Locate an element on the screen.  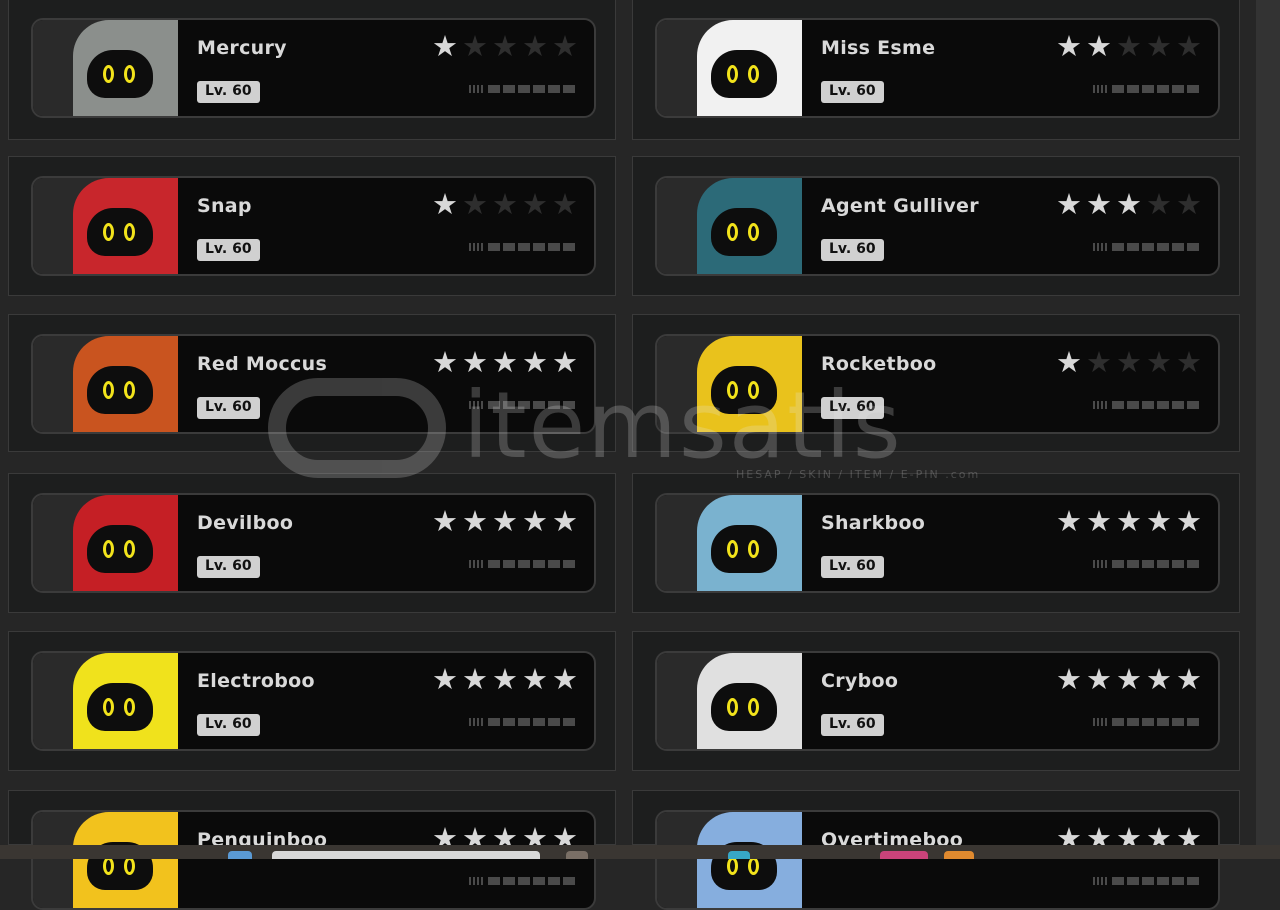
character-card: Mercury Lv. 60 ★ ★ ★ ★ ★ is located at coordinates (313, 68).